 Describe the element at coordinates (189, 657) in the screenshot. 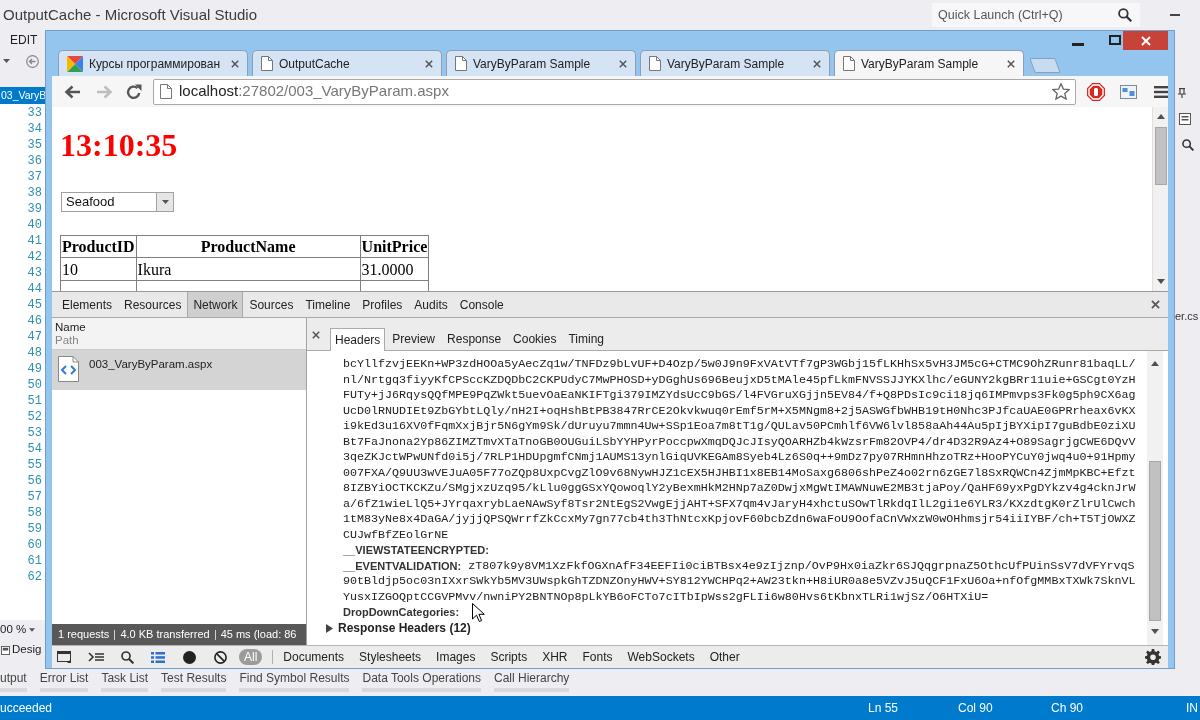

I see `record-icon` at that location.